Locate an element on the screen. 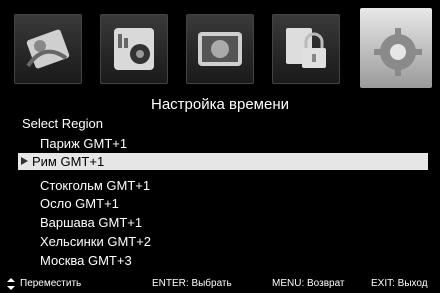 The width and height of the screenshot is (440, 293). sound-settings-icon is located at coordinates (134, 49).